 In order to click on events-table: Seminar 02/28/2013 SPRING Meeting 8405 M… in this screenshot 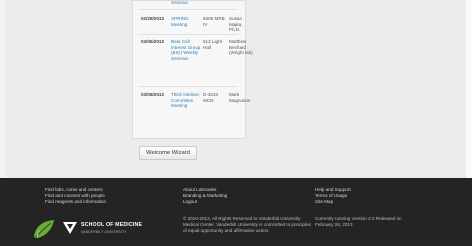, I will do `click(192, 69)`.